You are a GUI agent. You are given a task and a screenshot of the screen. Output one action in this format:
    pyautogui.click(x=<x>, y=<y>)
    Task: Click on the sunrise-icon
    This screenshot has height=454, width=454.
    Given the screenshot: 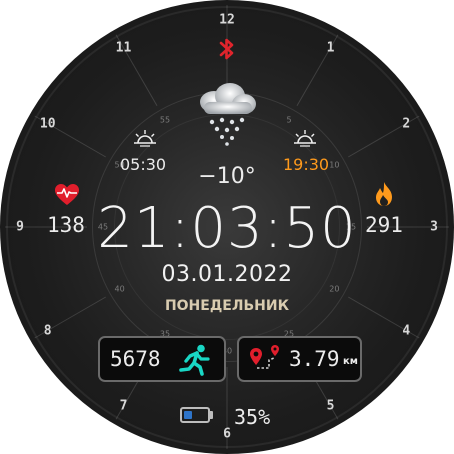 What is the action you would take?
    pyautogui.click(x=145, y=138)
    